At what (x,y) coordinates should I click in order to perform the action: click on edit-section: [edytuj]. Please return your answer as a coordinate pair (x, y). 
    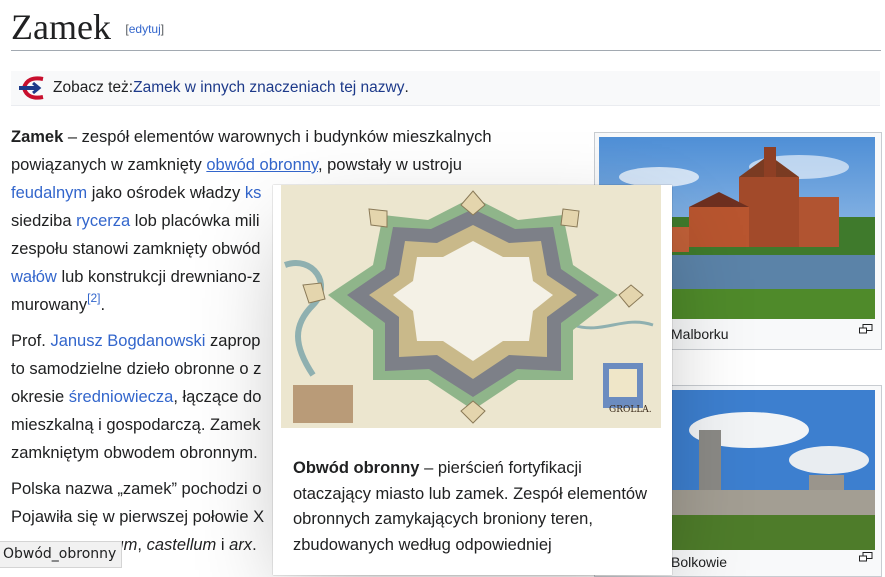
    Looking at the image, I should click on (145, 29).